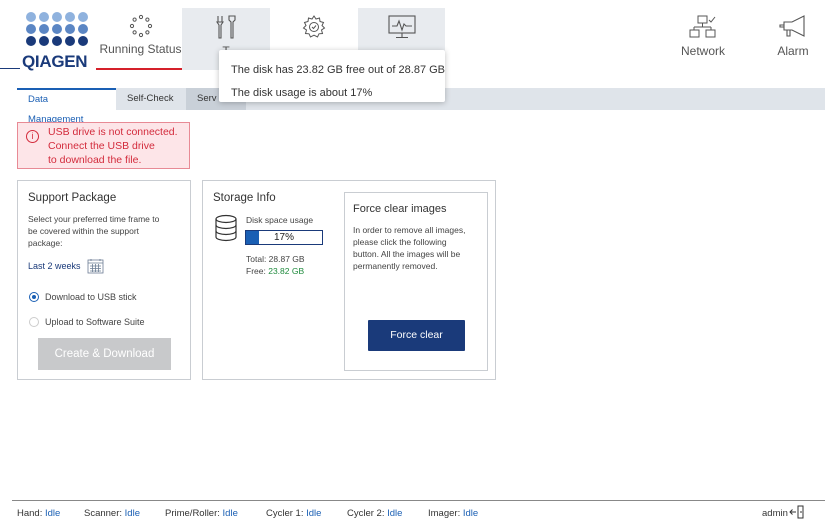 Image resolution: width=825 pixels, height=521 pixels. What do you see at coordinates (230, 513) in the screenshot?
I see `status-prime-value: Idle` at bounding box center [230, 513].